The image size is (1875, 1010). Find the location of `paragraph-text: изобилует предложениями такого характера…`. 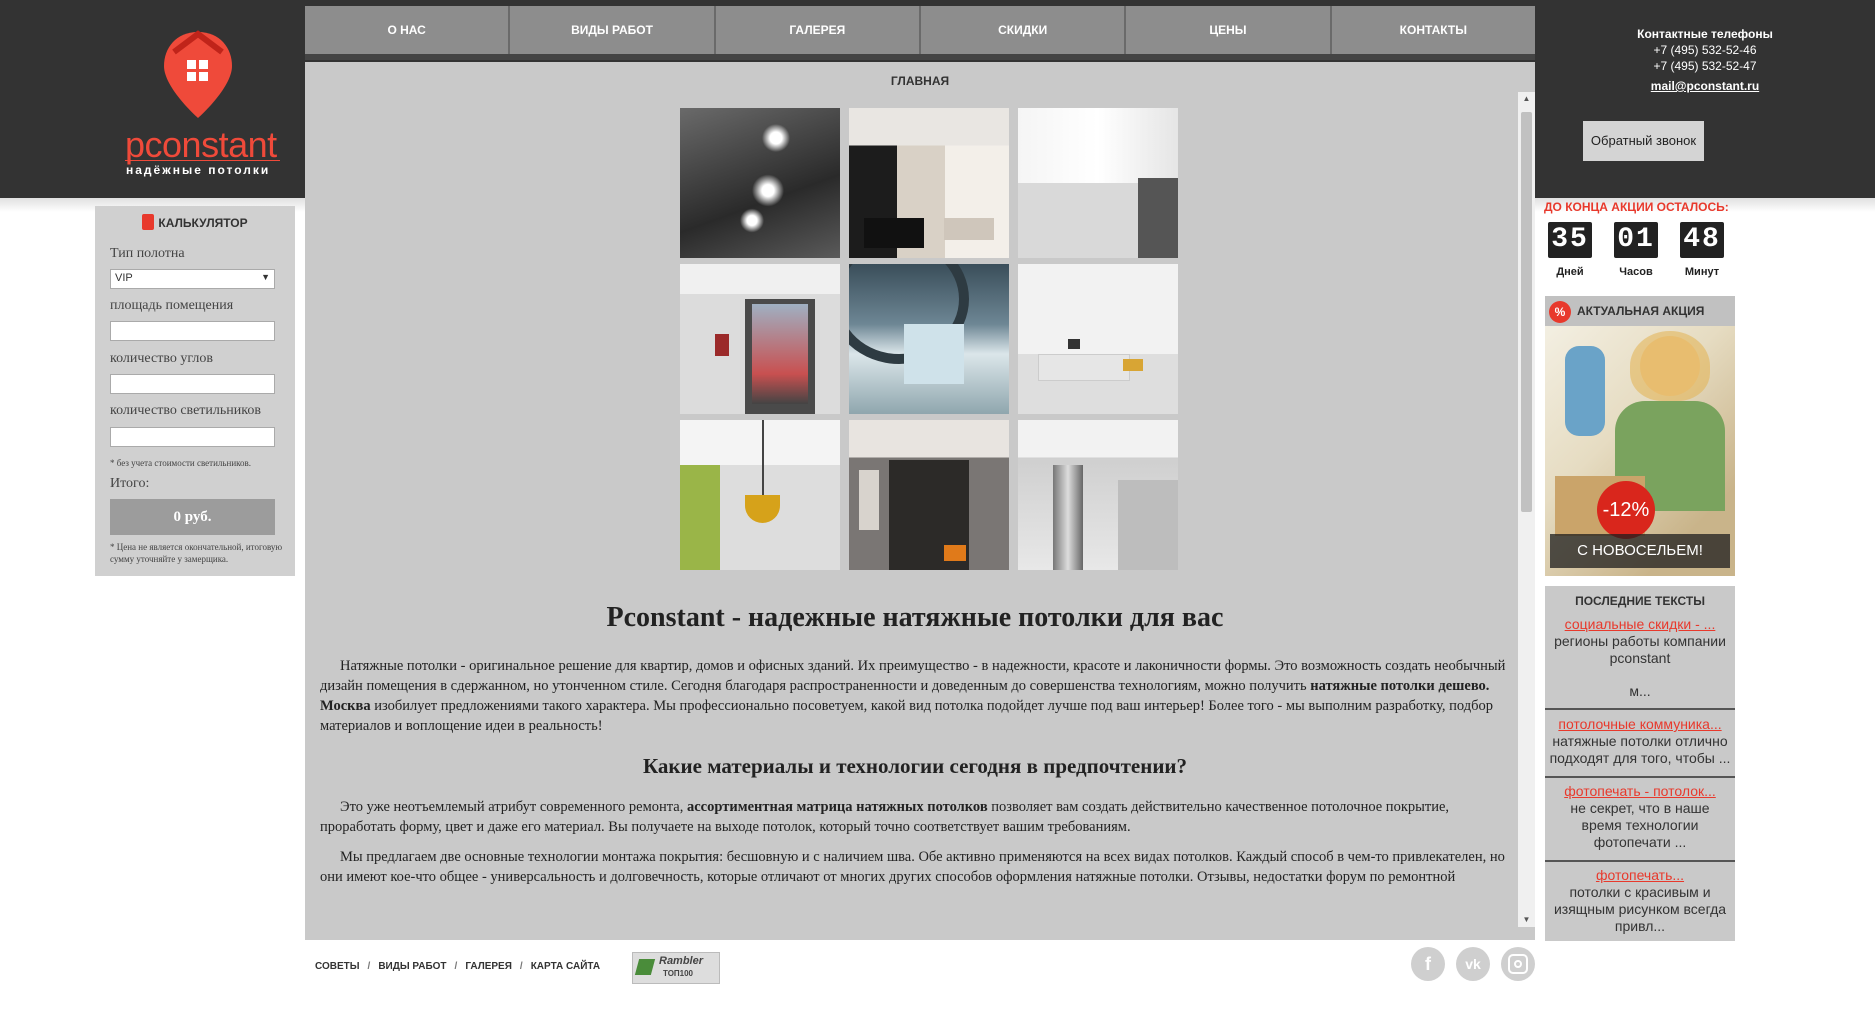

paragraph-text: изобилует предложениями такого характера… is located at coordinates (906, 716).